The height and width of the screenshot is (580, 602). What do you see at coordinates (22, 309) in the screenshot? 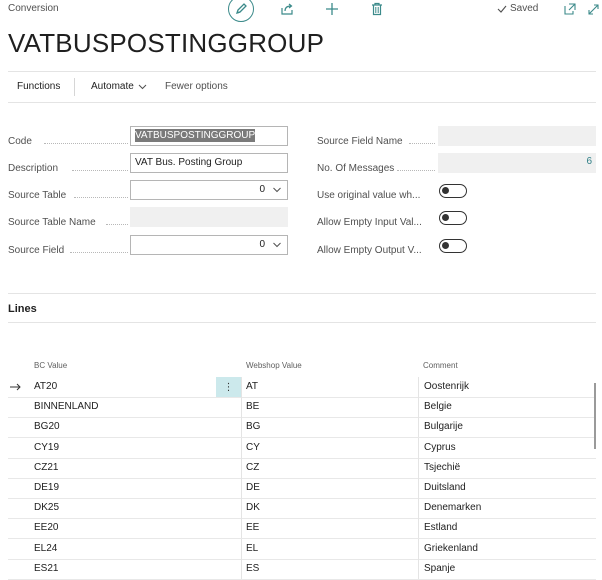
I see `lines-section-title: Lines` at bounding box center [22, 309].